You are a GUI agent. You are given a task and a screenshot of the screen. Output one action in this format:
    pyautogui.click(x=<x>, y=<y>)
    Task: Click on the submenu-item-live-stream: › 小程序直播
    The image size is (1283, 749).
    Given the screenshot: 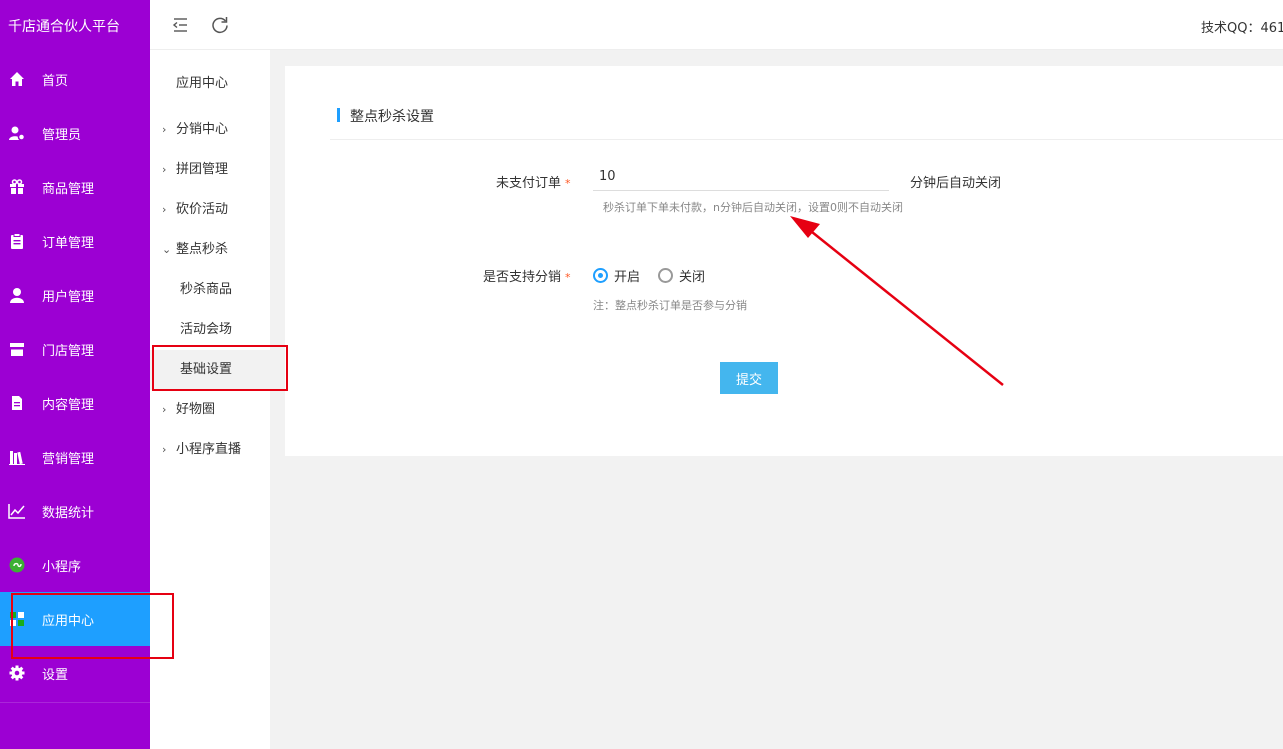 What is the action you would take?
    pyautogui.click(x=210, y=450)
    